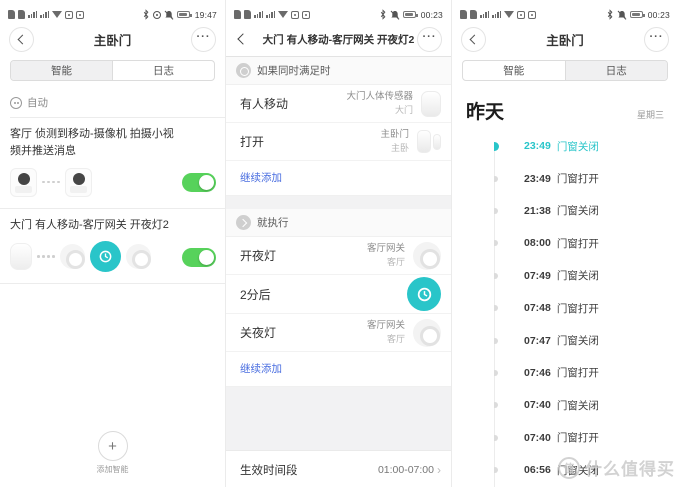  Describe the element at coordinates (264, 104) in the screenshot. I see `condition-label: 有人移动` at that location.